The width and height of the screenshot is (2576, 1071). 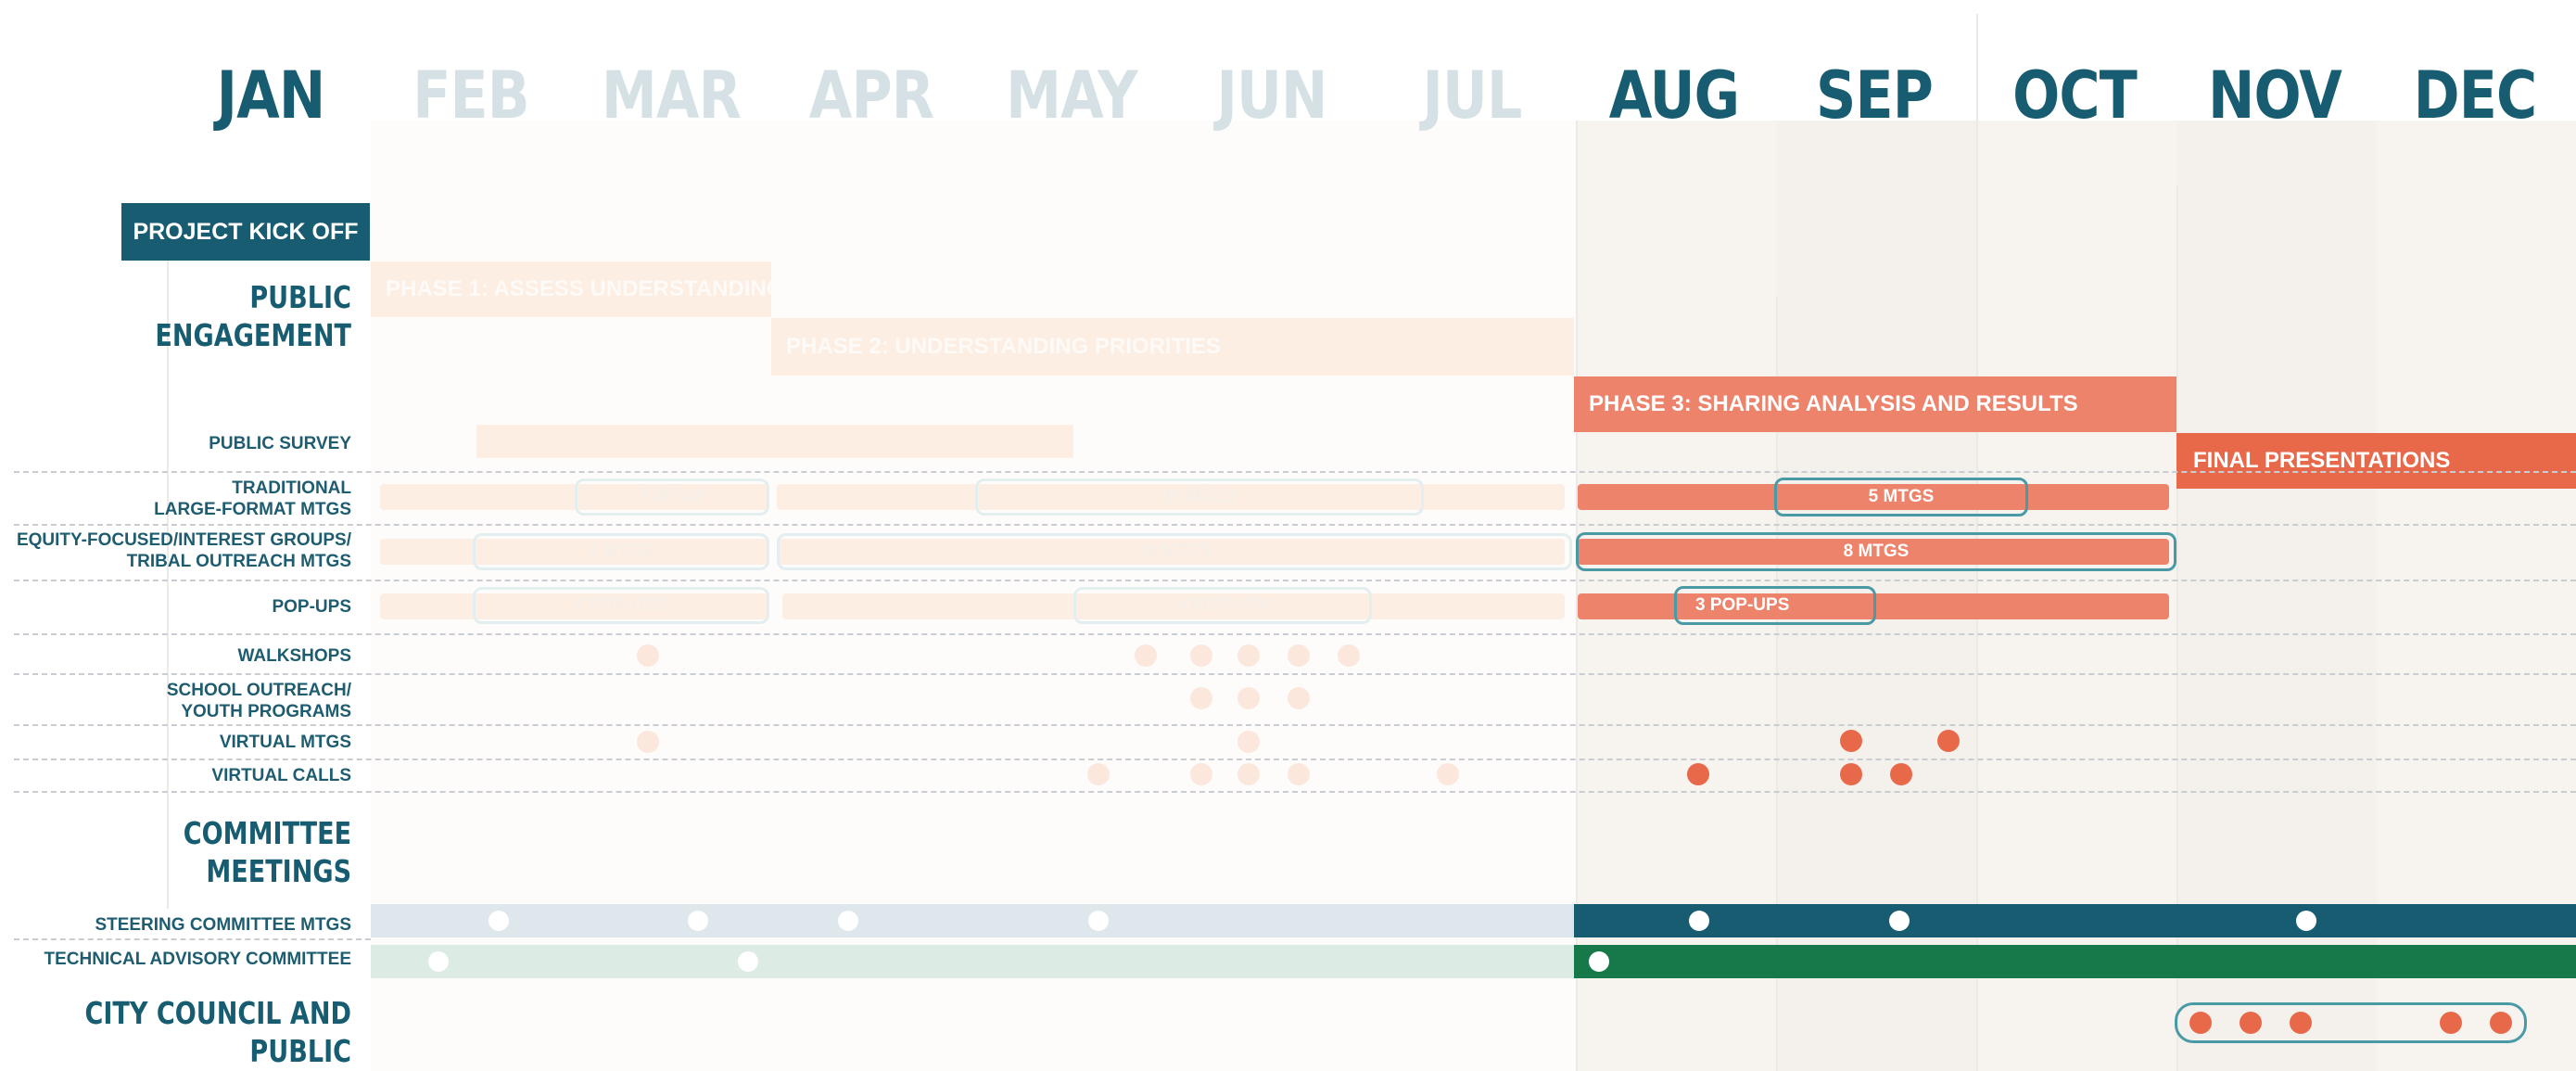 I want to click on row-label-technical: TECHNICAL ADVISORY COMMITTEE, so click(x=197, y=959).